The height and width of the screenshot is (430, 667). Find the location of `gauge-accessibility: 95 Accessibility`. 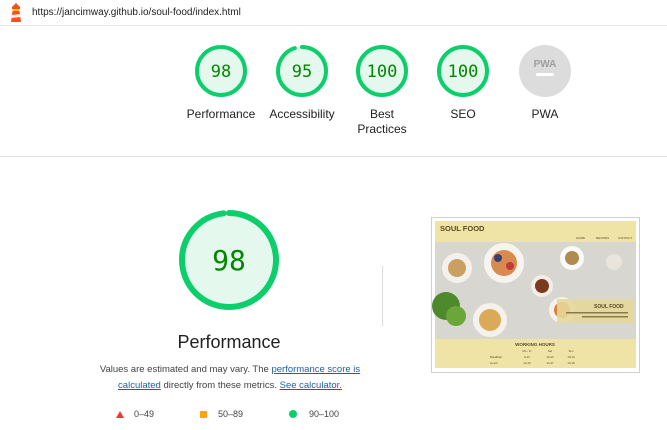

gauge-accessibility: 95 Accessibility is located at coordinates (302, 82).